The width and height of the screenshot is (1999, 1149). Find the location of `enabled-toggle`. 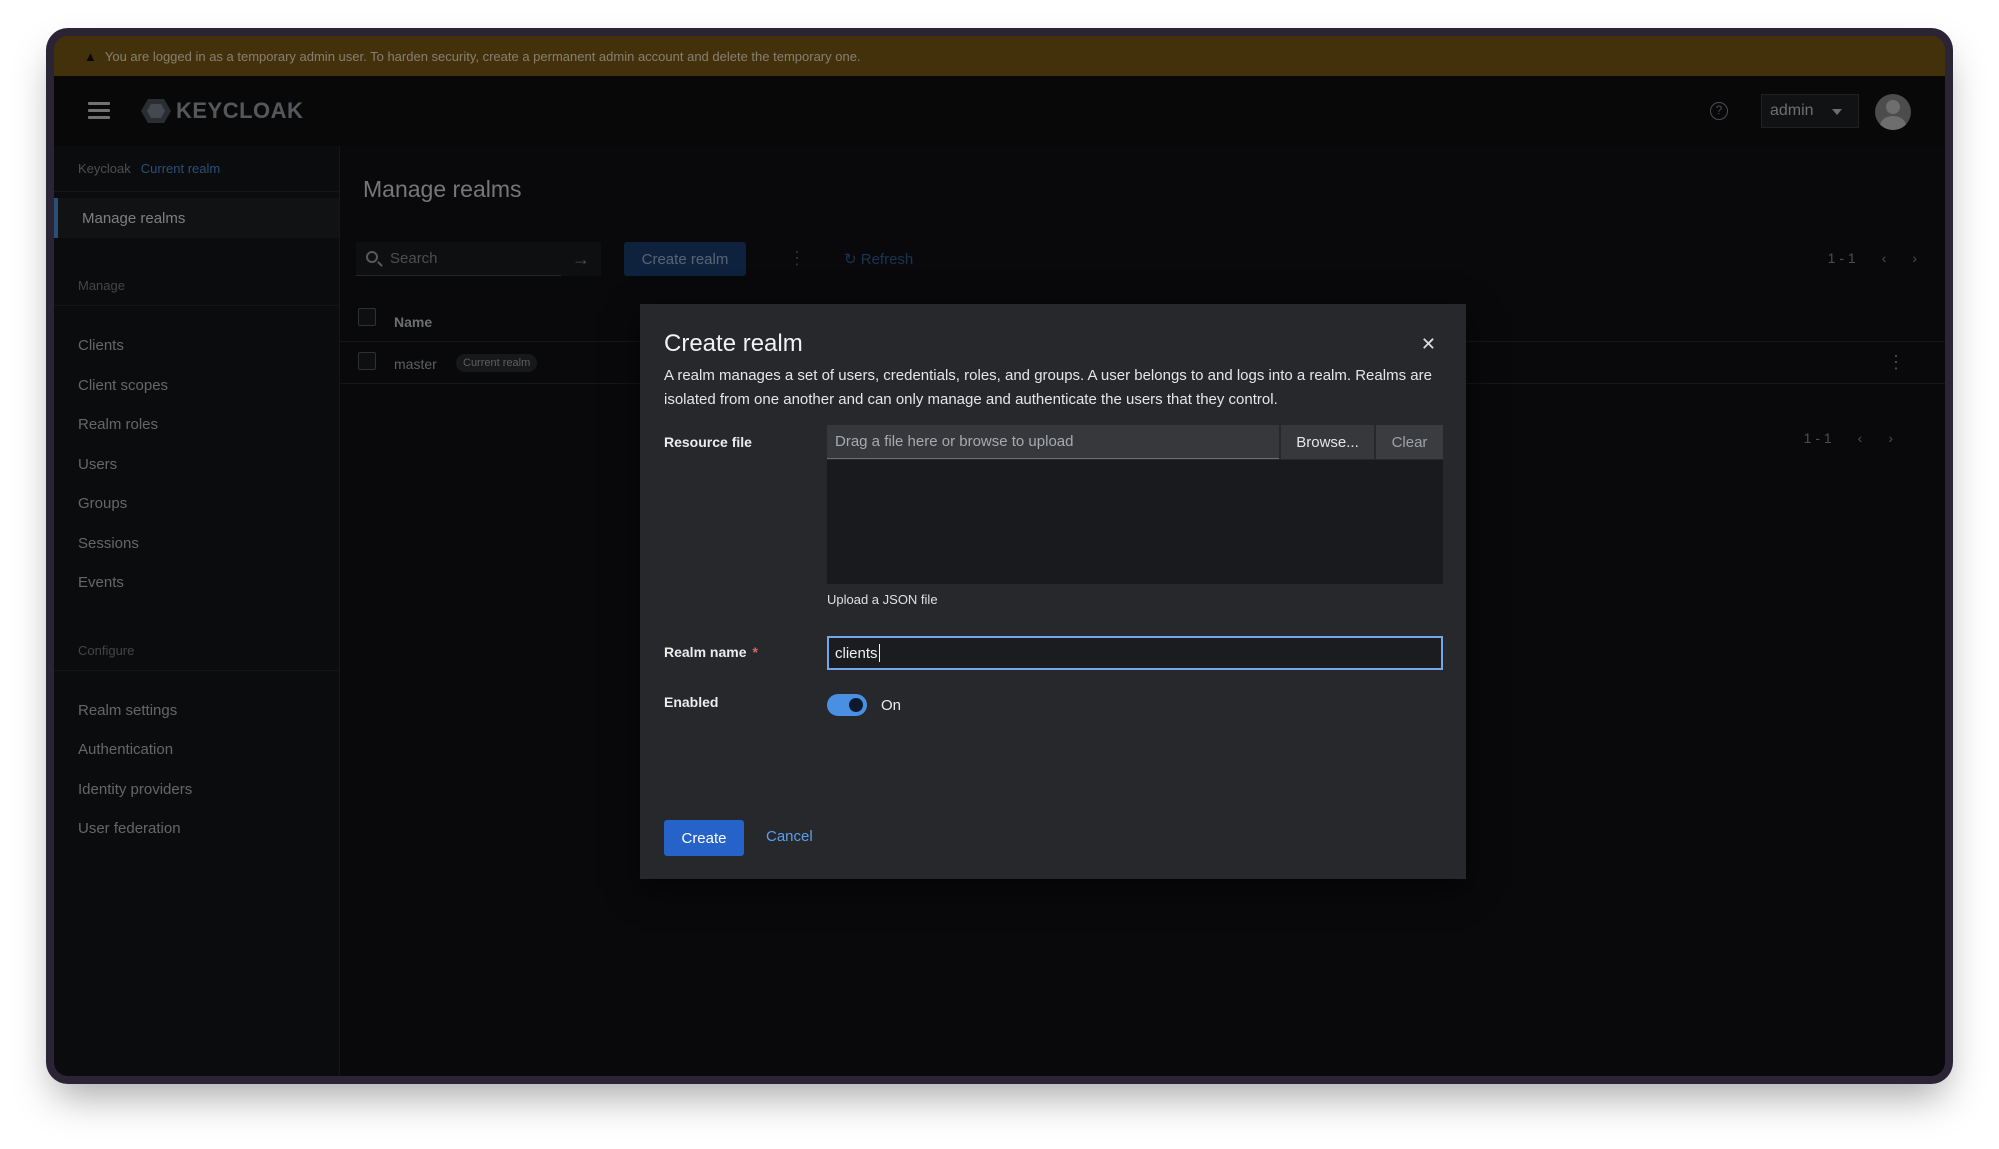

enabled-toggle is located at coordinates (847, 705).